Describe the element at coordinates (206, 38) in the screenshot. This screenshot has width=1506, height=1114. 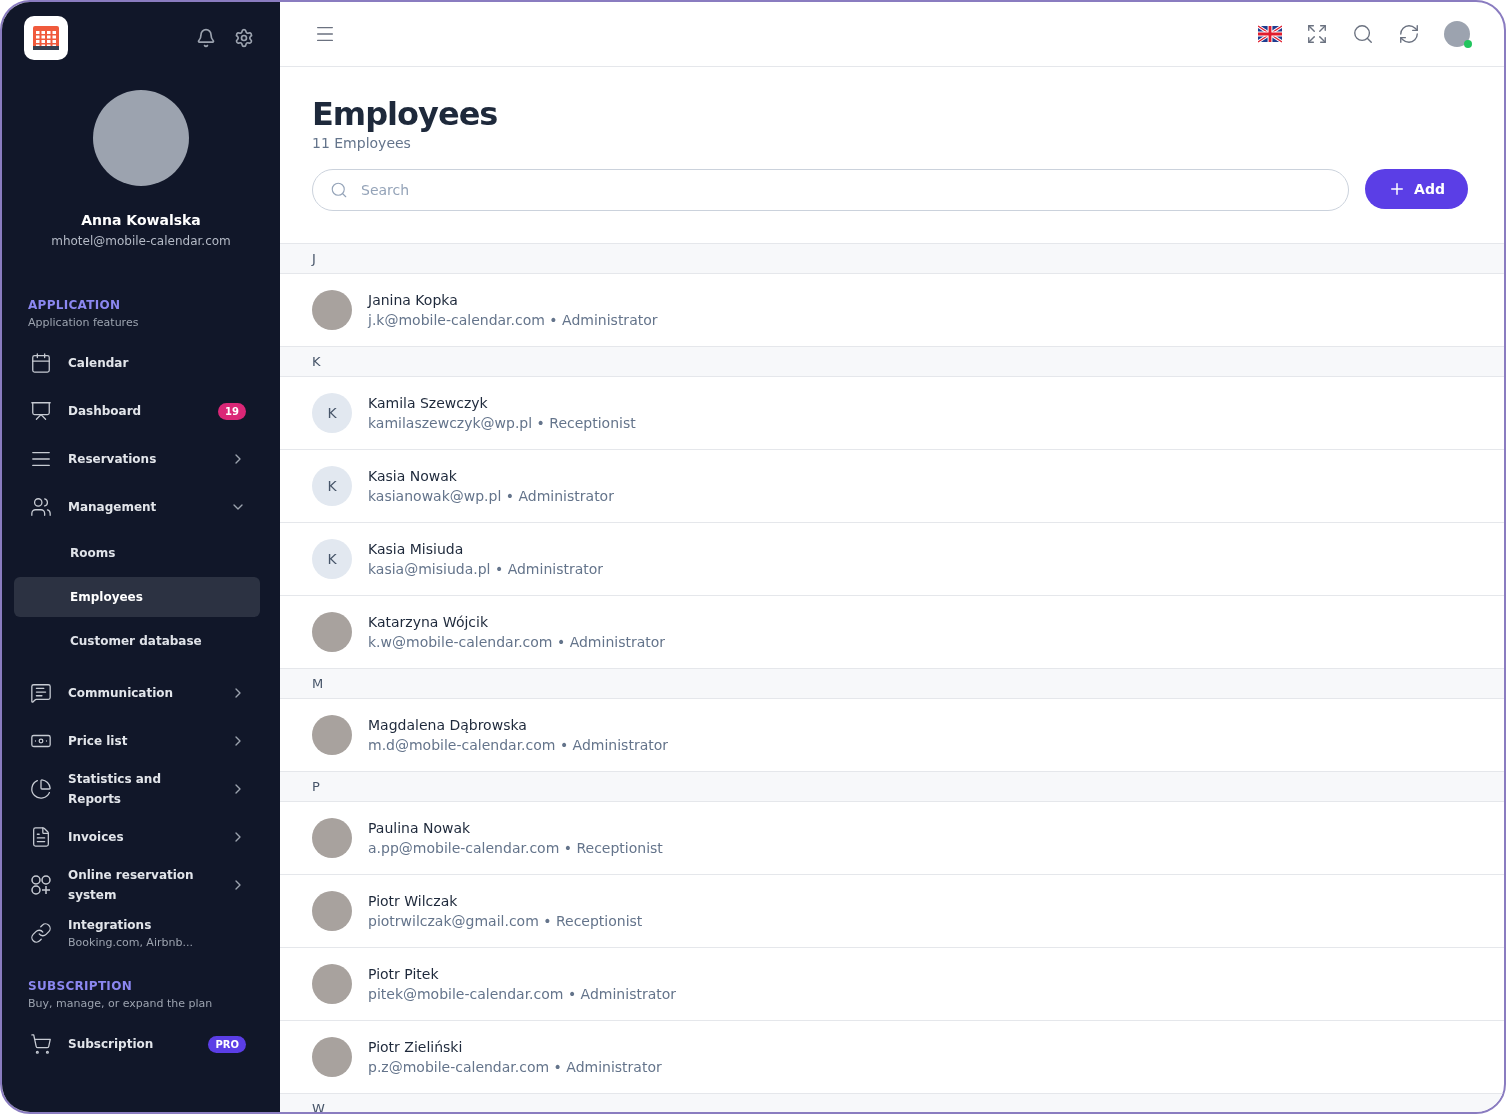
I see `bell-icon` at that location.